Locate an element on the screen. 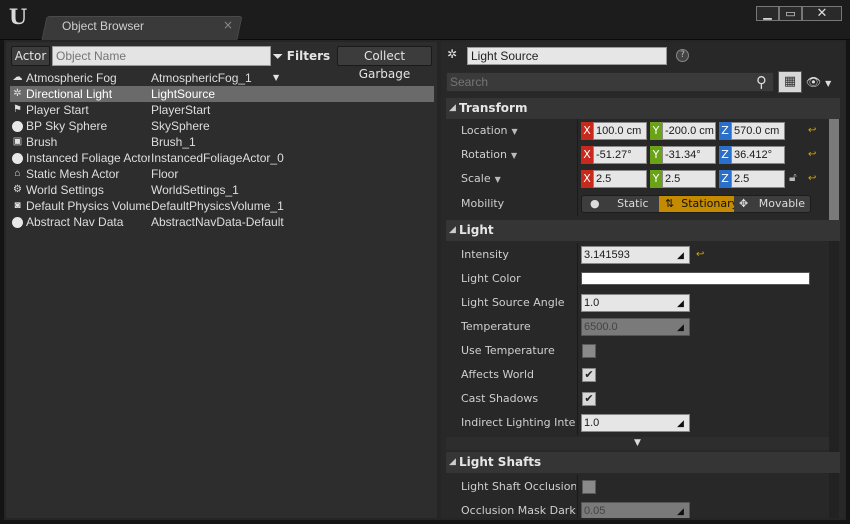  mobility-stationary-option: ⇅ Stationary is located at coordinates (696, 204).